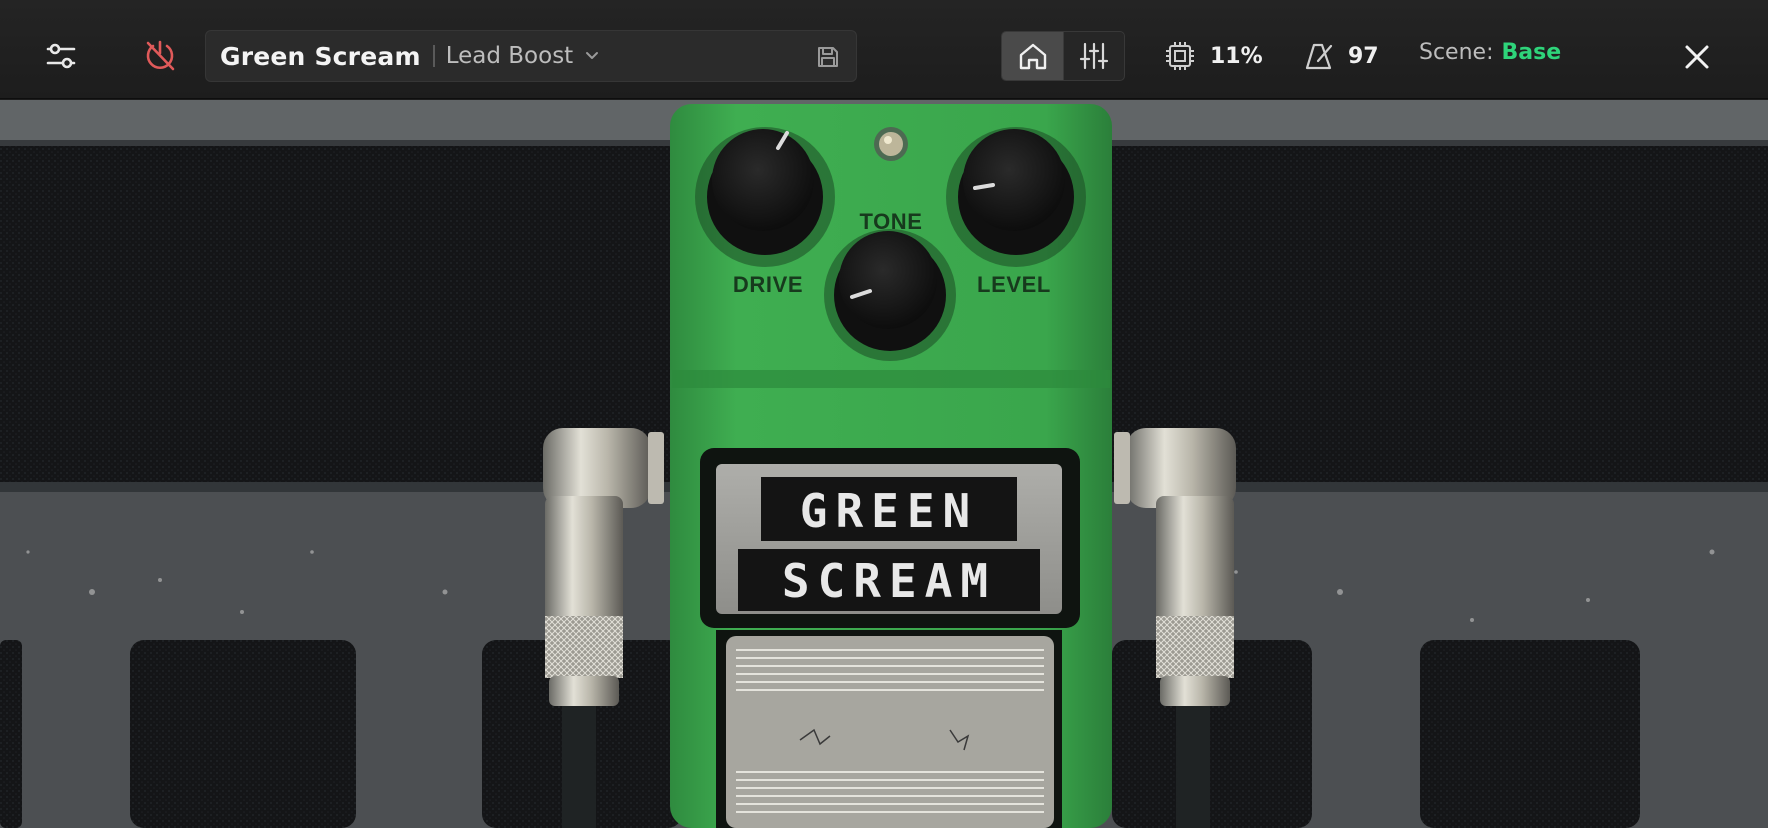  Describe the element at coordinates (768, 284) in the screenshot. I see `drive-label: DRIVE` at that location.